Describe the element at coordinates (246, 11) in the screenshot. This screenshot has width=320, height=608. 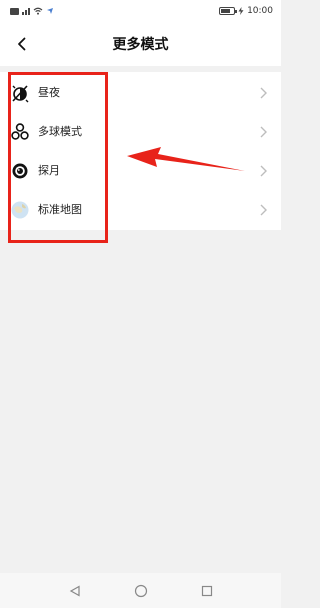
I see `status-right: 10:00` at that location.